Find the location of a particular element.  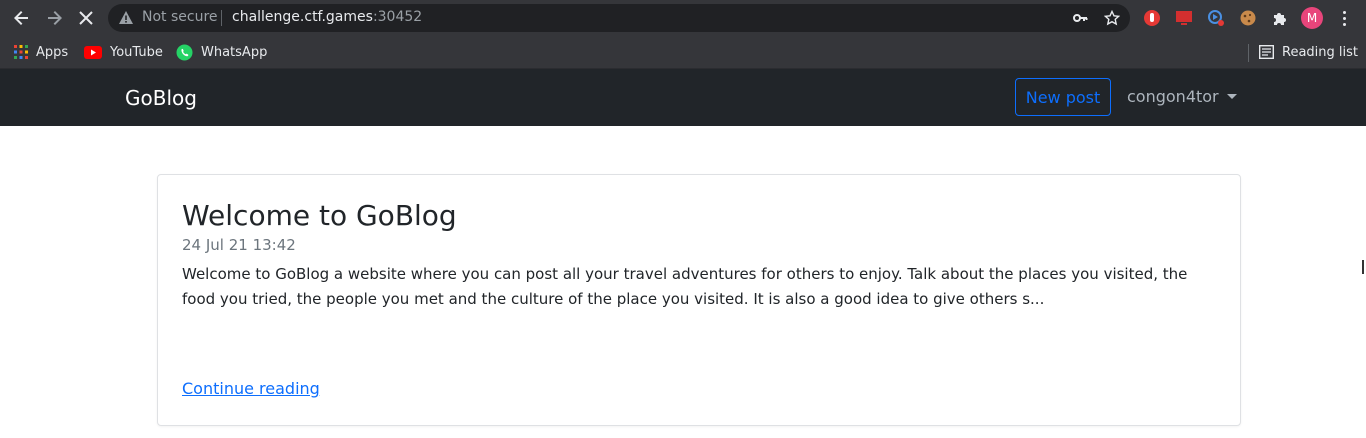

user-menu-dropdown: congon4tor is located at coordinates (1182, 96).